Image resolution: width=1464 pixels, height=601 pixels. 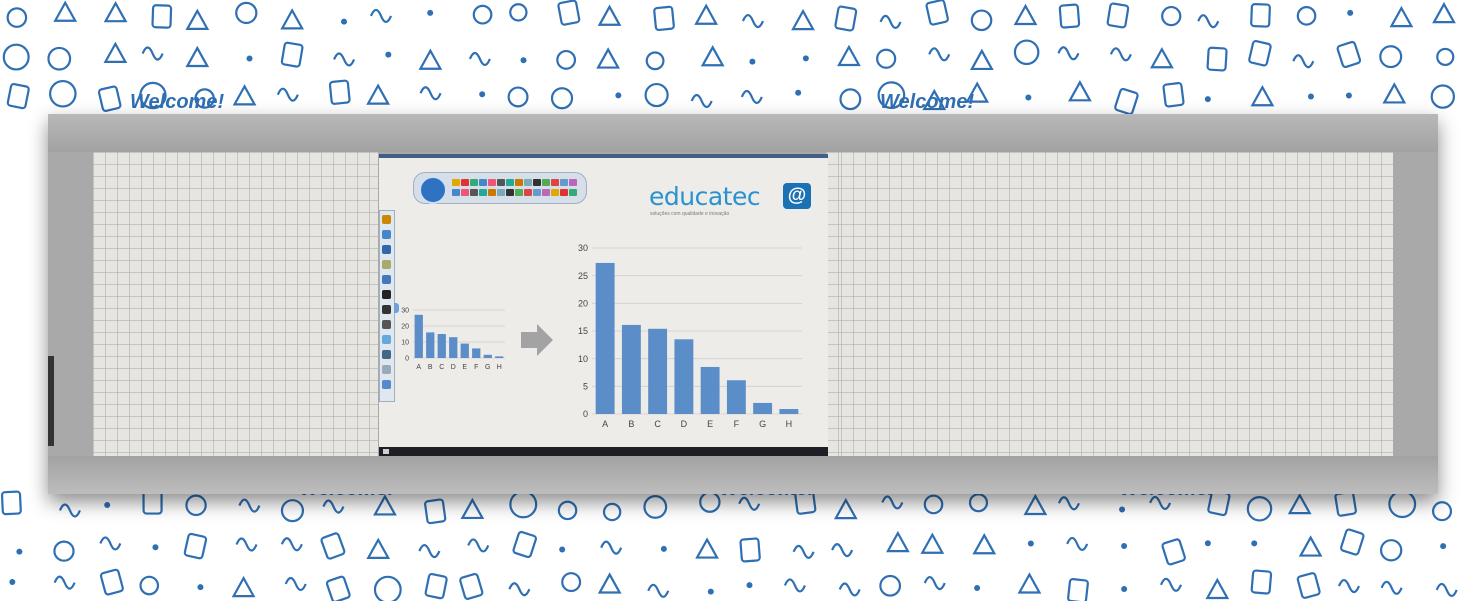 I want to click on taskbar, so click(x=603, y=451).